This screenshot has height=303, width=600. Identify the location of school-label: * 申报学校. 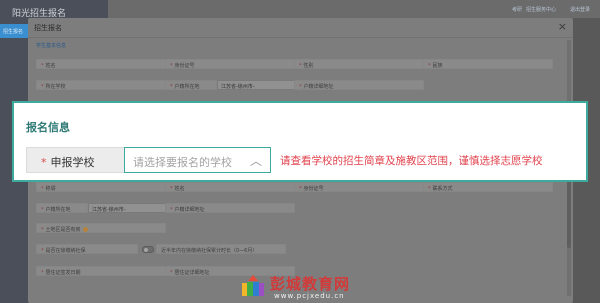
(81, 160).